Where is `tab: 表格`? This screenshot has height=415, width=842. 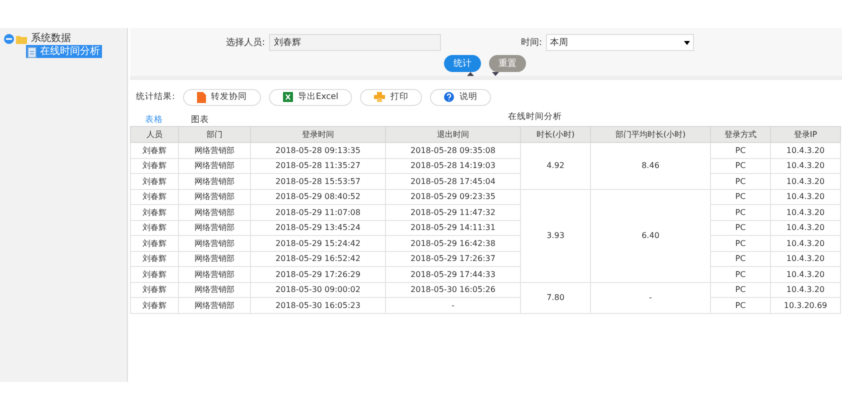
tab: 表格 is located at coordinates (154, 120).